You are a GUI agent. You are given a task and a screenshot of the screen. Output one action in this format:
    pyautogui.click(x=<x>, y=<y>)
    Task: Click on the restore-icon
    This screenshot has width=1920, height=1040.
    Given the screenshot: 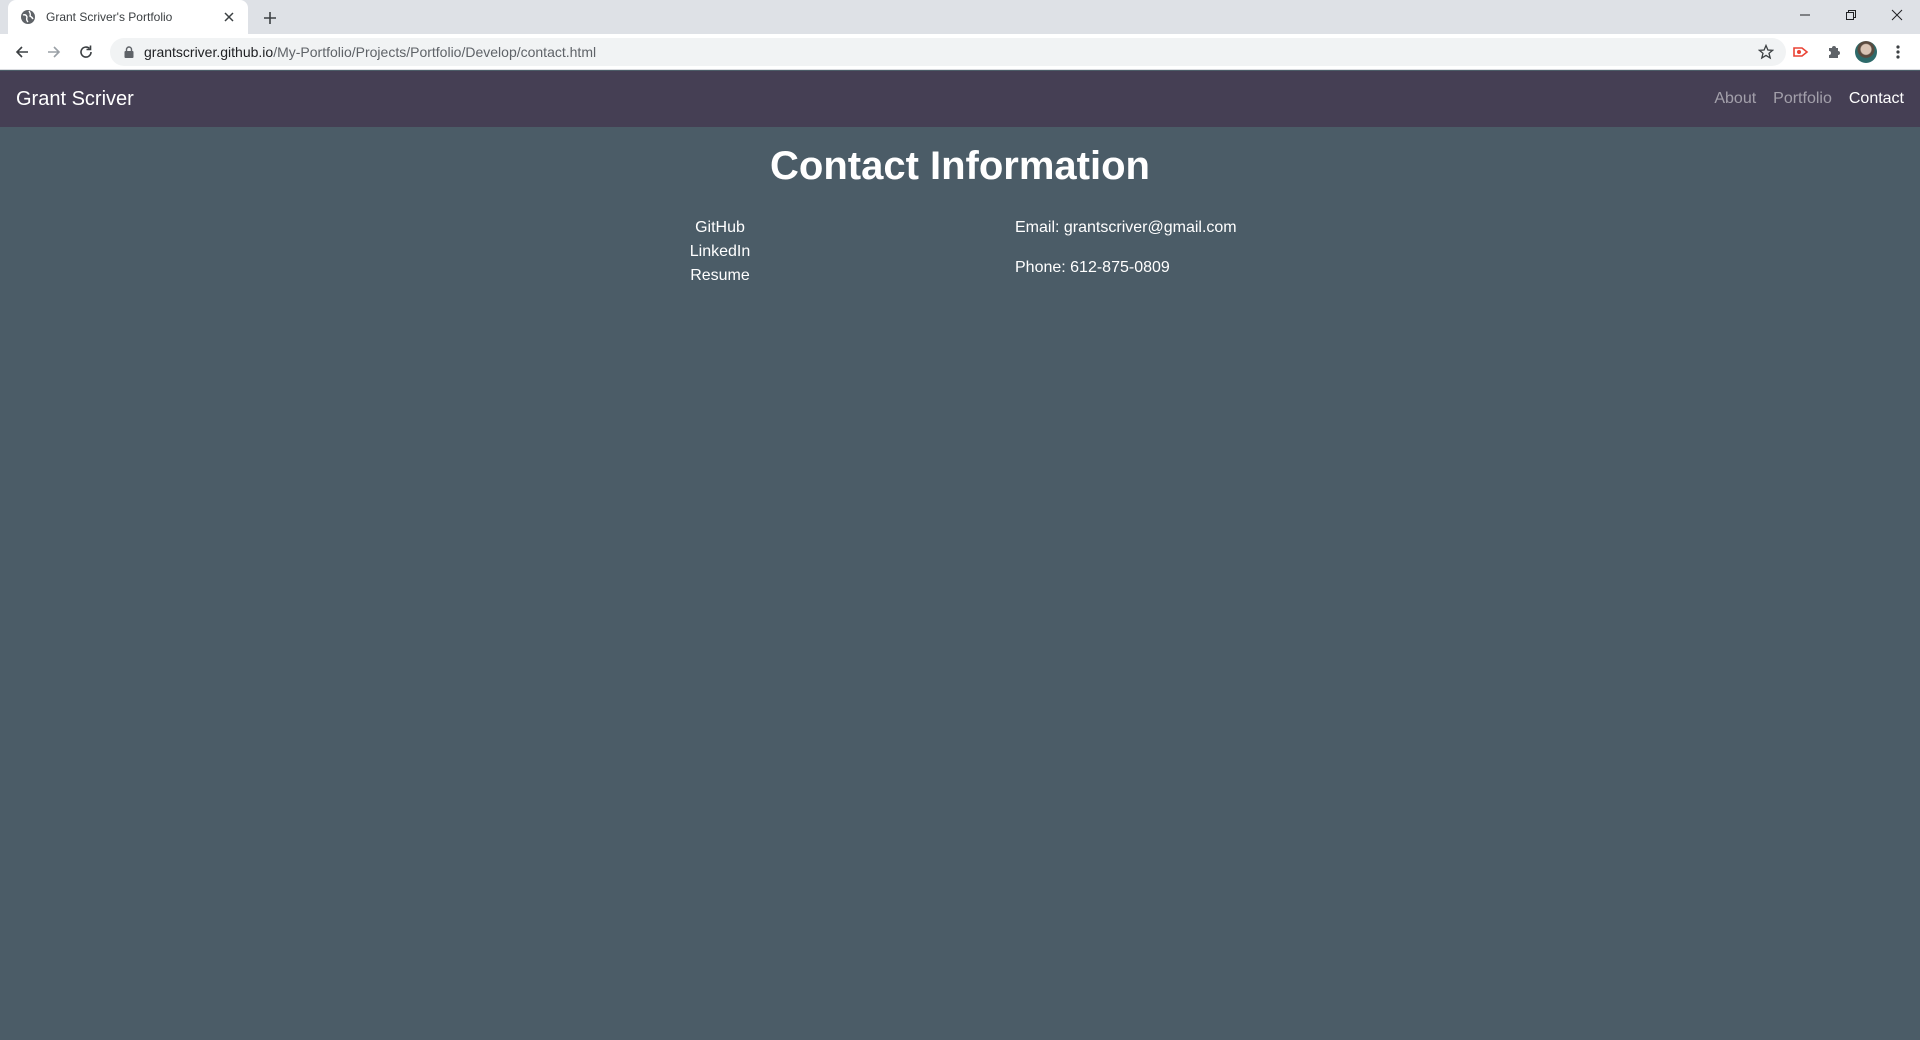 What is the action you would take?
    pyautogui.click(x=1851, y=15)
    